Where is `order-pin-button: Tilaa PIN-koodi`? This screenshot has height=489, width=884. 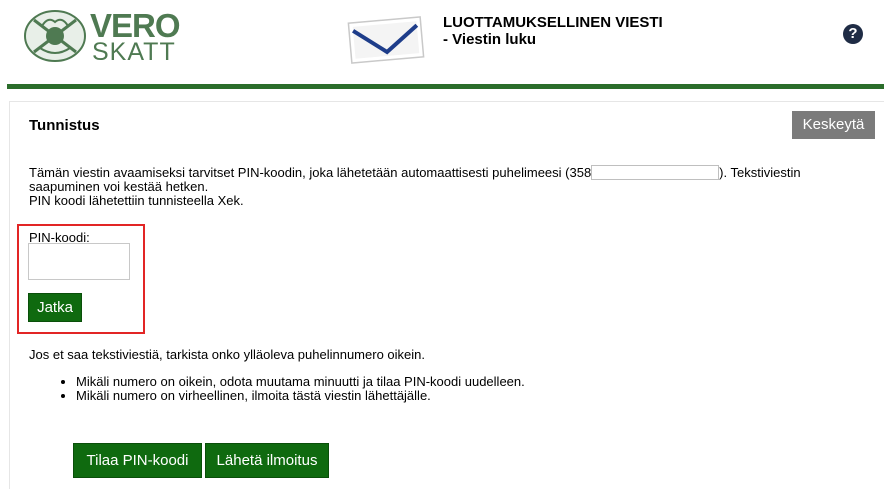 order-pin-button: Tilaa PIN-koodi is located at coordinates (137, 460).